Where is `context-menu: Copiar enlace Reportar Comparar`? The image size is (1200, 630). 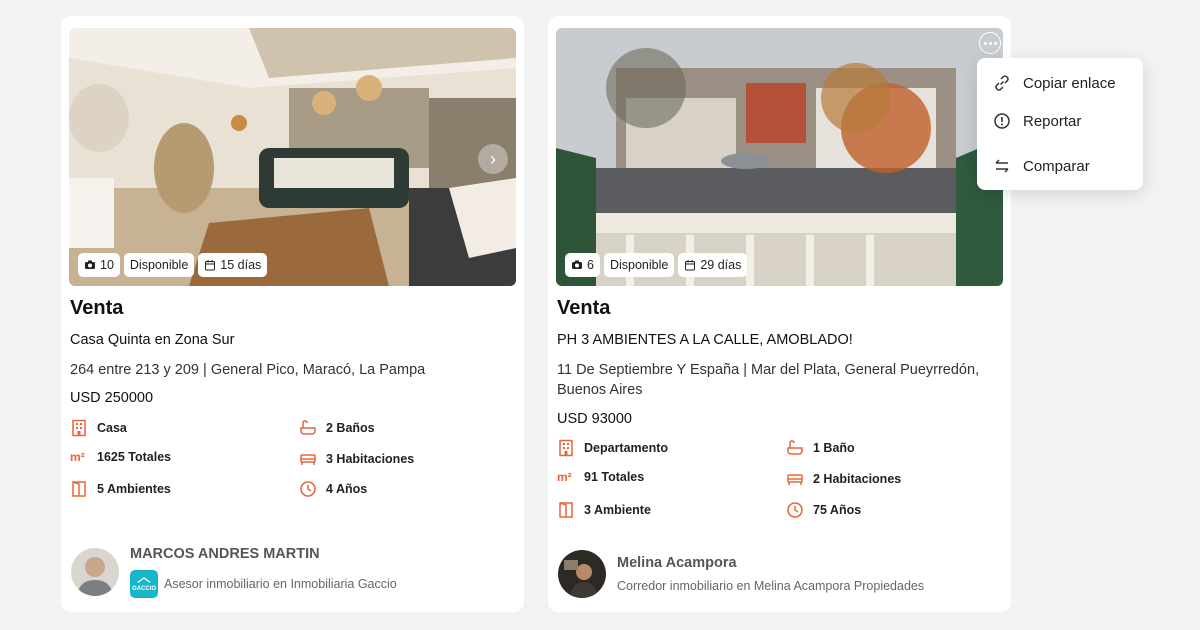
context-menu: Copiar enlace Reportar Comparar is located at coordinates (1060, 124).